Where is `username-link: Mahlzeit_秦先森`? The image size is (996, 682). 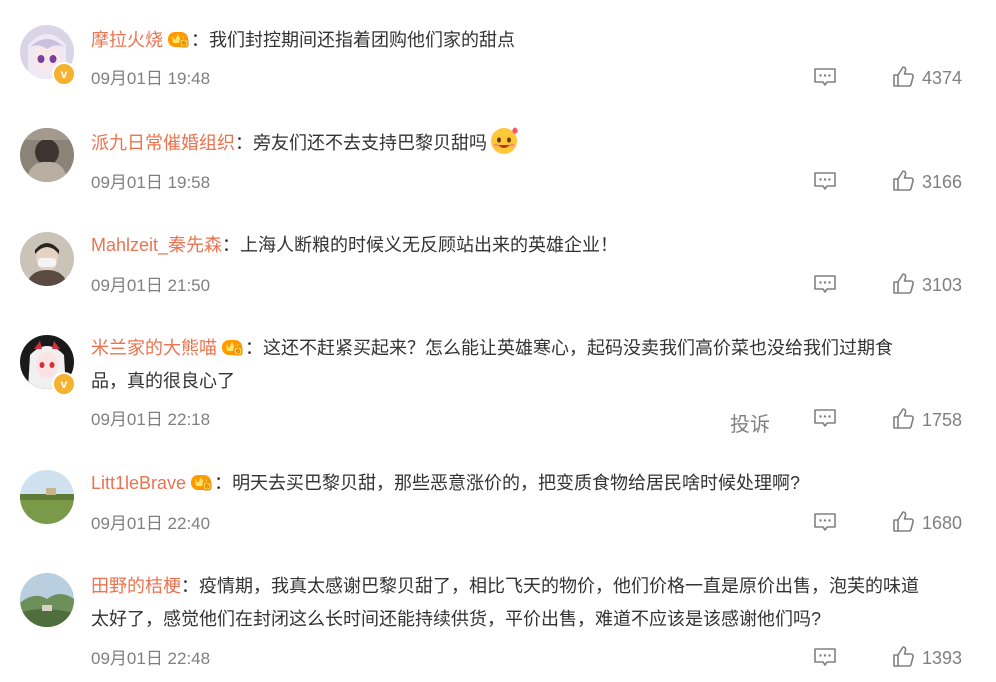
username-link: Mahlzeit_秦先森 is located at coordinates (156, 245).